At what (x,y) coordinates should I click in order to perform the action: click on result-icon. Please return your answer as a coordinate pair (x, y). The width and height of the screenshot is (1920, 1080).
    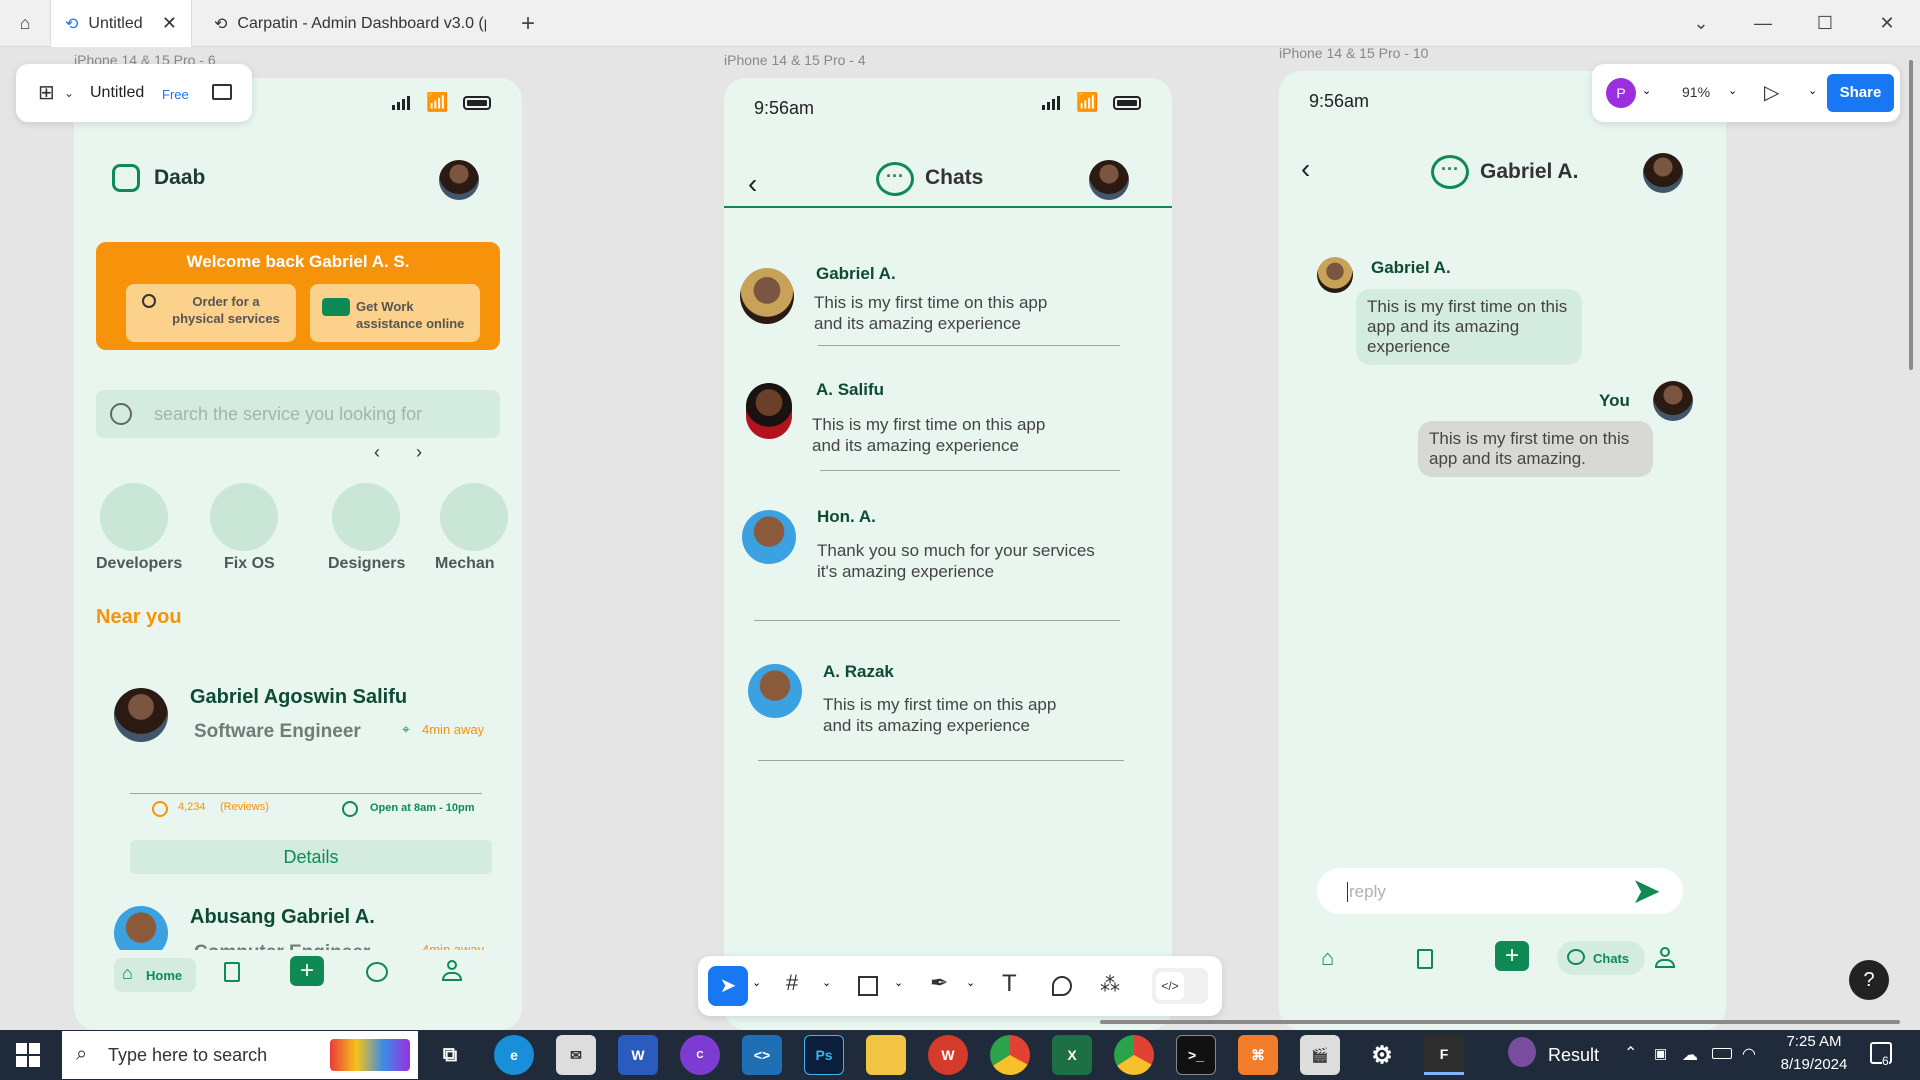
    Looking at the image, I should click on (1522, 1052).